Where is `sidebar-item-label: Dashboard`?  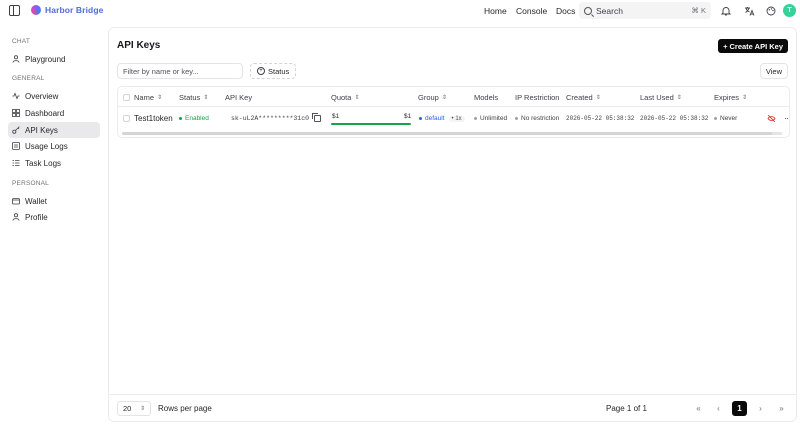 sidebar-item-label: Dashboard is located at coordinates (45, 113).